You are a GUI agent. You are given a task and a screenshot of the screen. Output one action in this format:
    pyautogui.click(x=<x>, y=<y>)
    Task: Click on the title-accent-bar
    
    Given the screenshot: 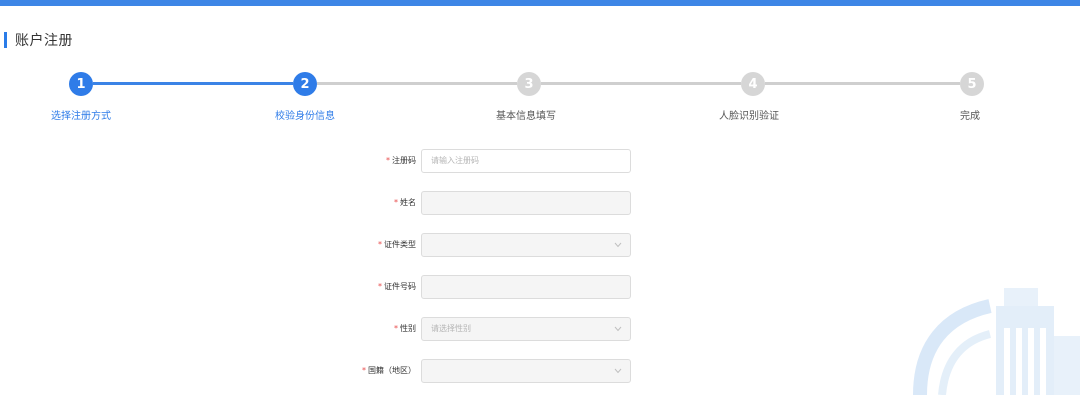 What is the action you would take?
    pyautogui.click(x=5, y=40)
    